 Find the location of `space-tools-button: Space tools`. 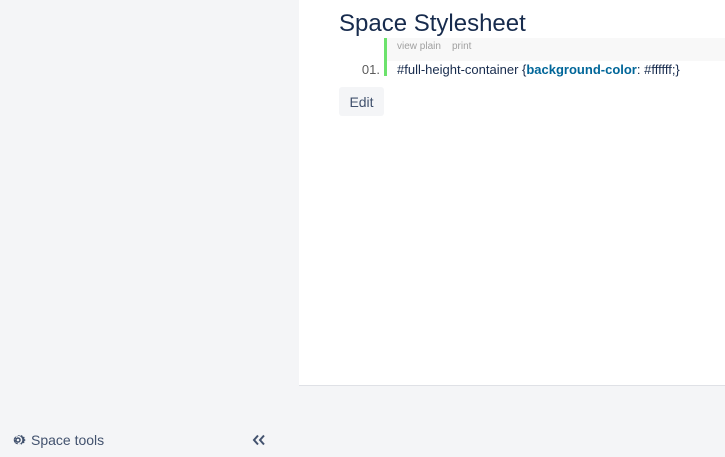

space-tools-button: Space tools is located at coordinates (57, 440).